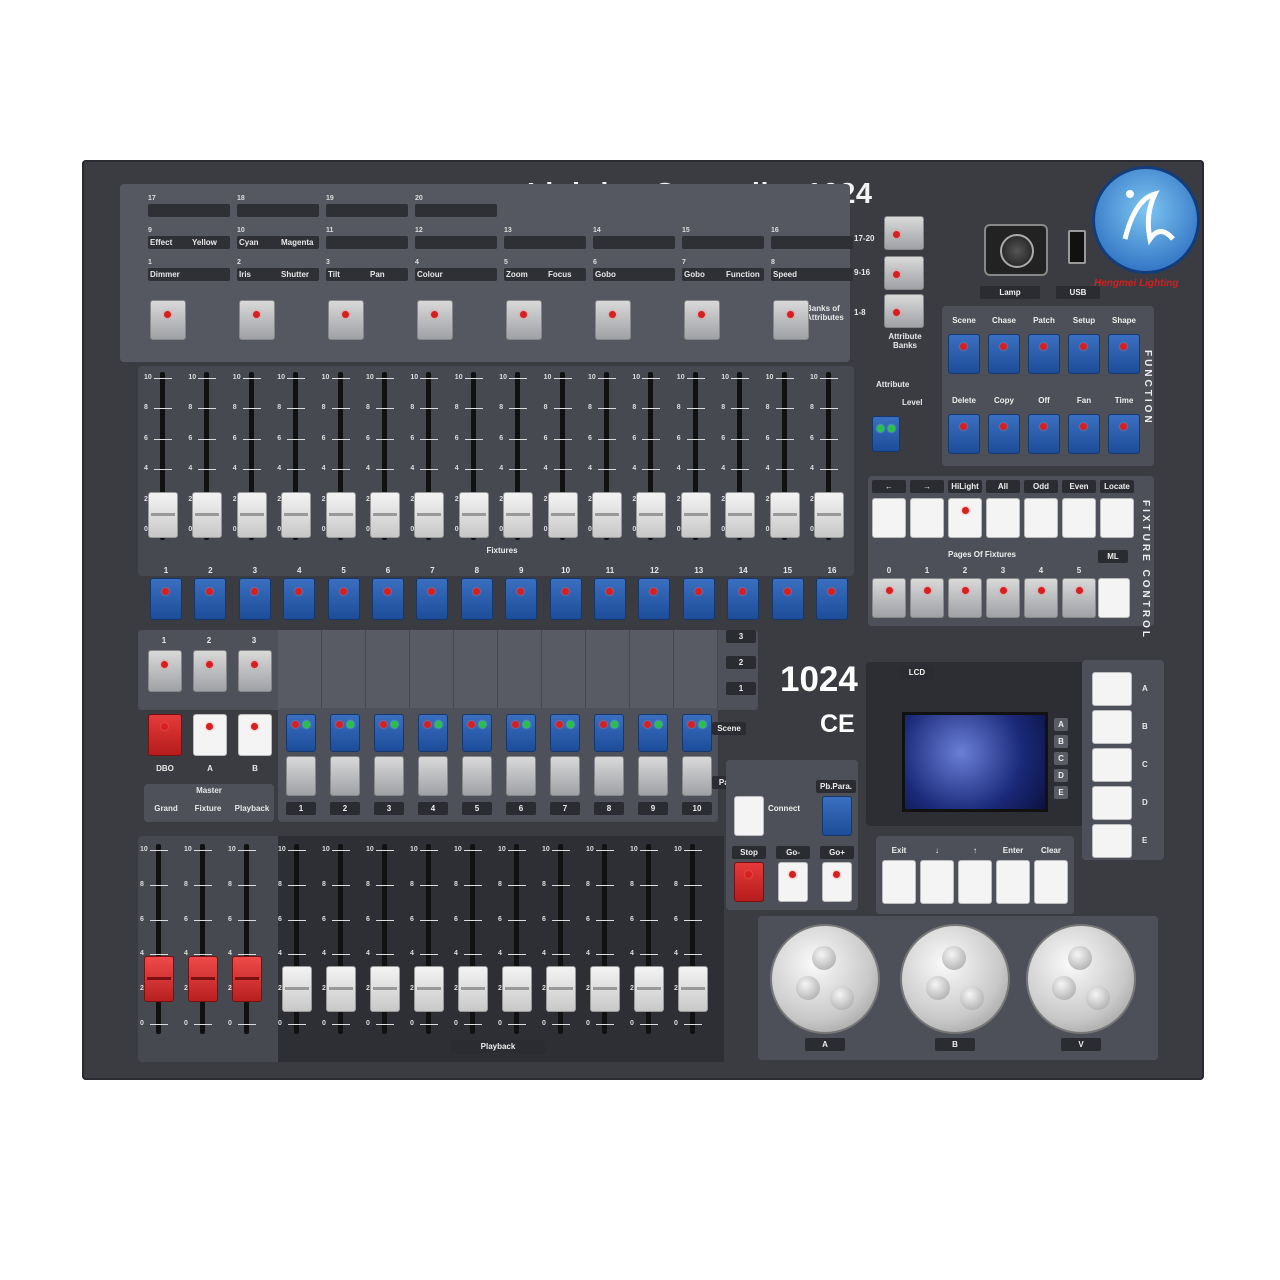  Describe the element at coordinates (837, 816) in the screenshot. I see `pb-para-button` at that location.